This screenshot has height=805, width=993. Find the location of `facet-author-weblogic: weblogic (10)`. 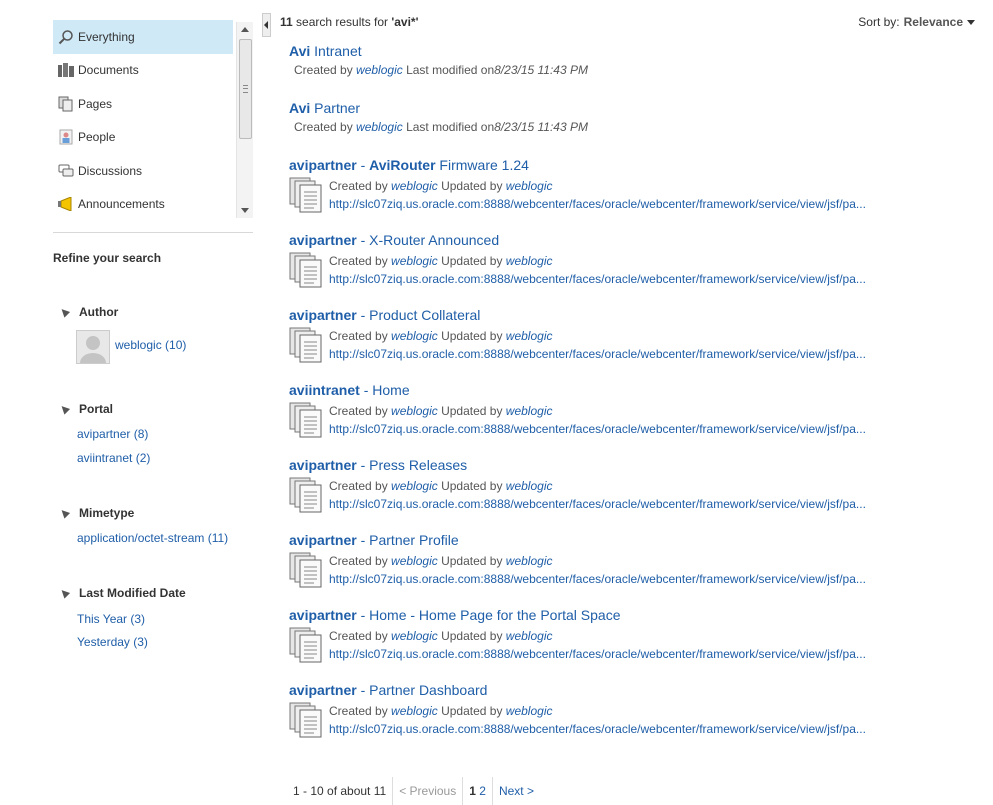

facet-author-weblogic: weblogic (10) is located at coordinates (150, 345).